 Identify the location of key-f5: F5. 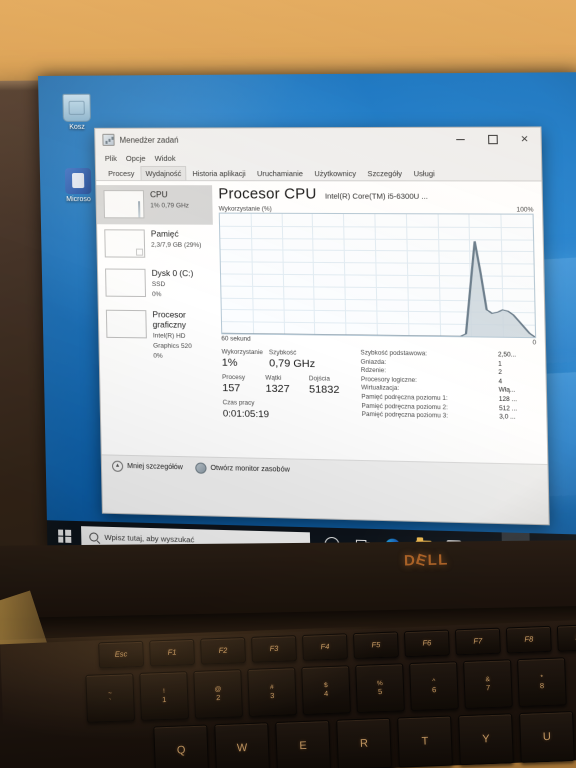
(375, 645).